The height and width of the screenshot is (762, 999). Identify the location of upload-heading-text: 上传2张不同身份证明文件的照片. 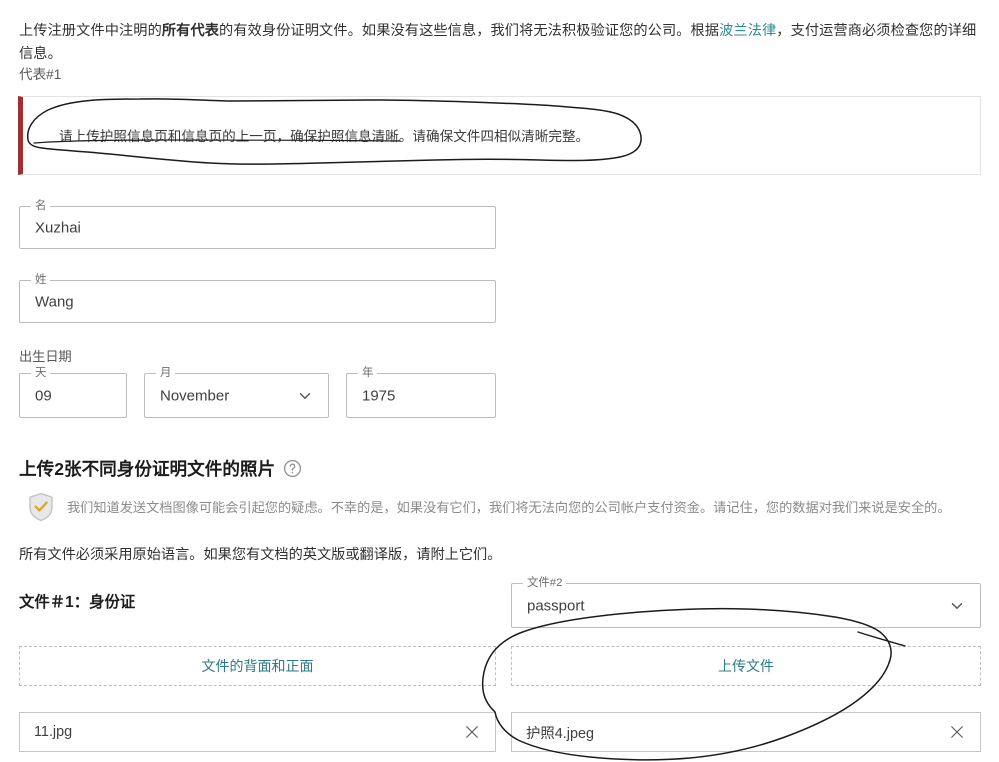
(147, 469).